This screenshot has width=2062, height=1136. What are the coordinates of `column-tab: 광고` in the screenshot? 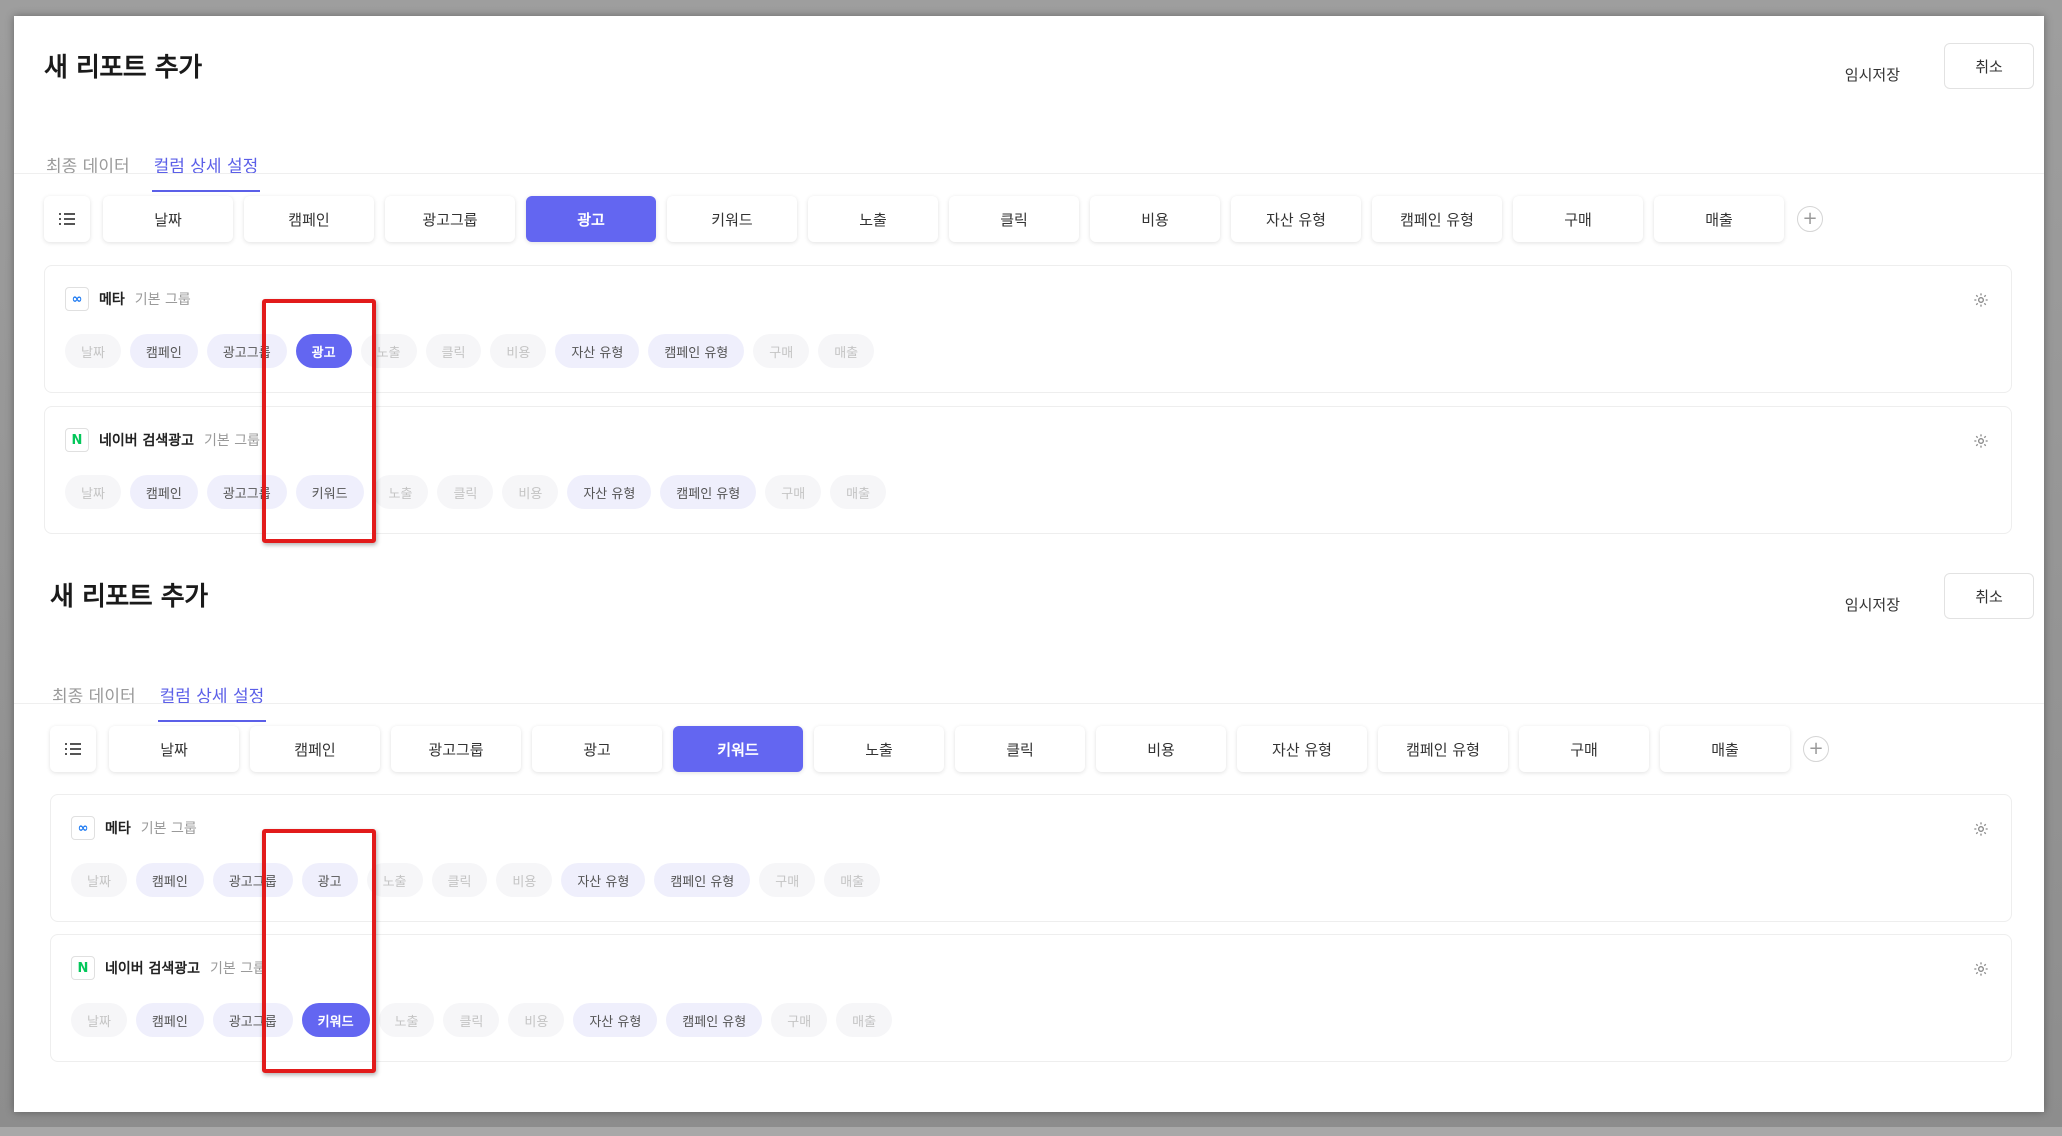 It's located at (597, 749).